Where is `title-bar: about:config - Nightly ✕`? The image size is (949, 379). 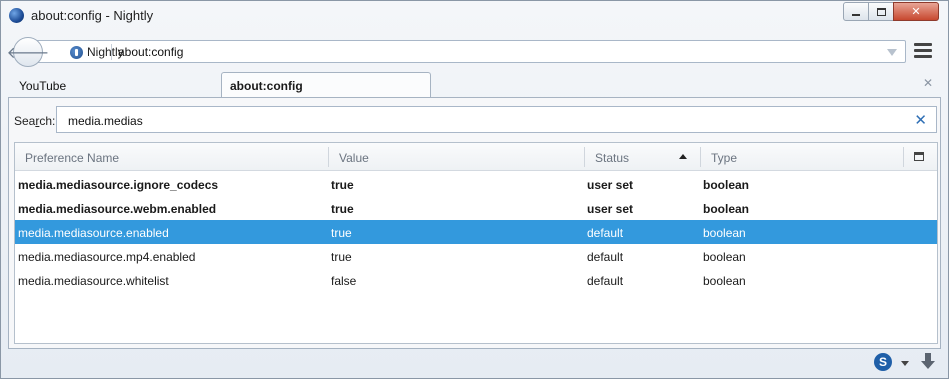
title-bar: about:config - Nightly ✕ is located at coordinates (474, 15).